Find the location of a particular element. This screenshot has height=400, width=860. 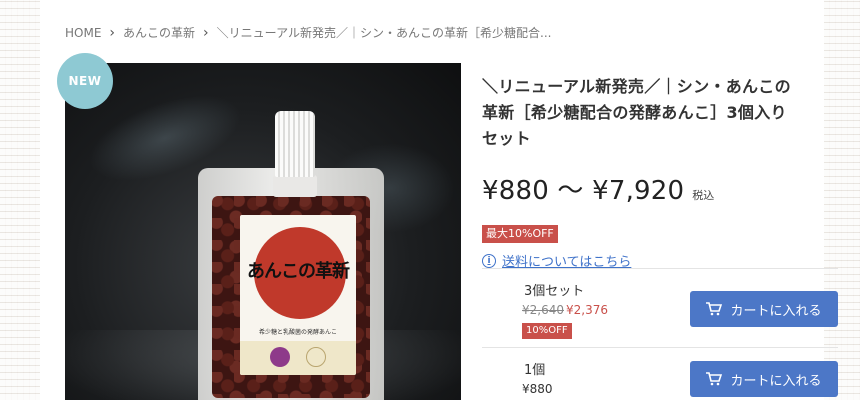

price-row: ¥880 〜 ¥7,920 税込 is located at coordinates (640, 188).